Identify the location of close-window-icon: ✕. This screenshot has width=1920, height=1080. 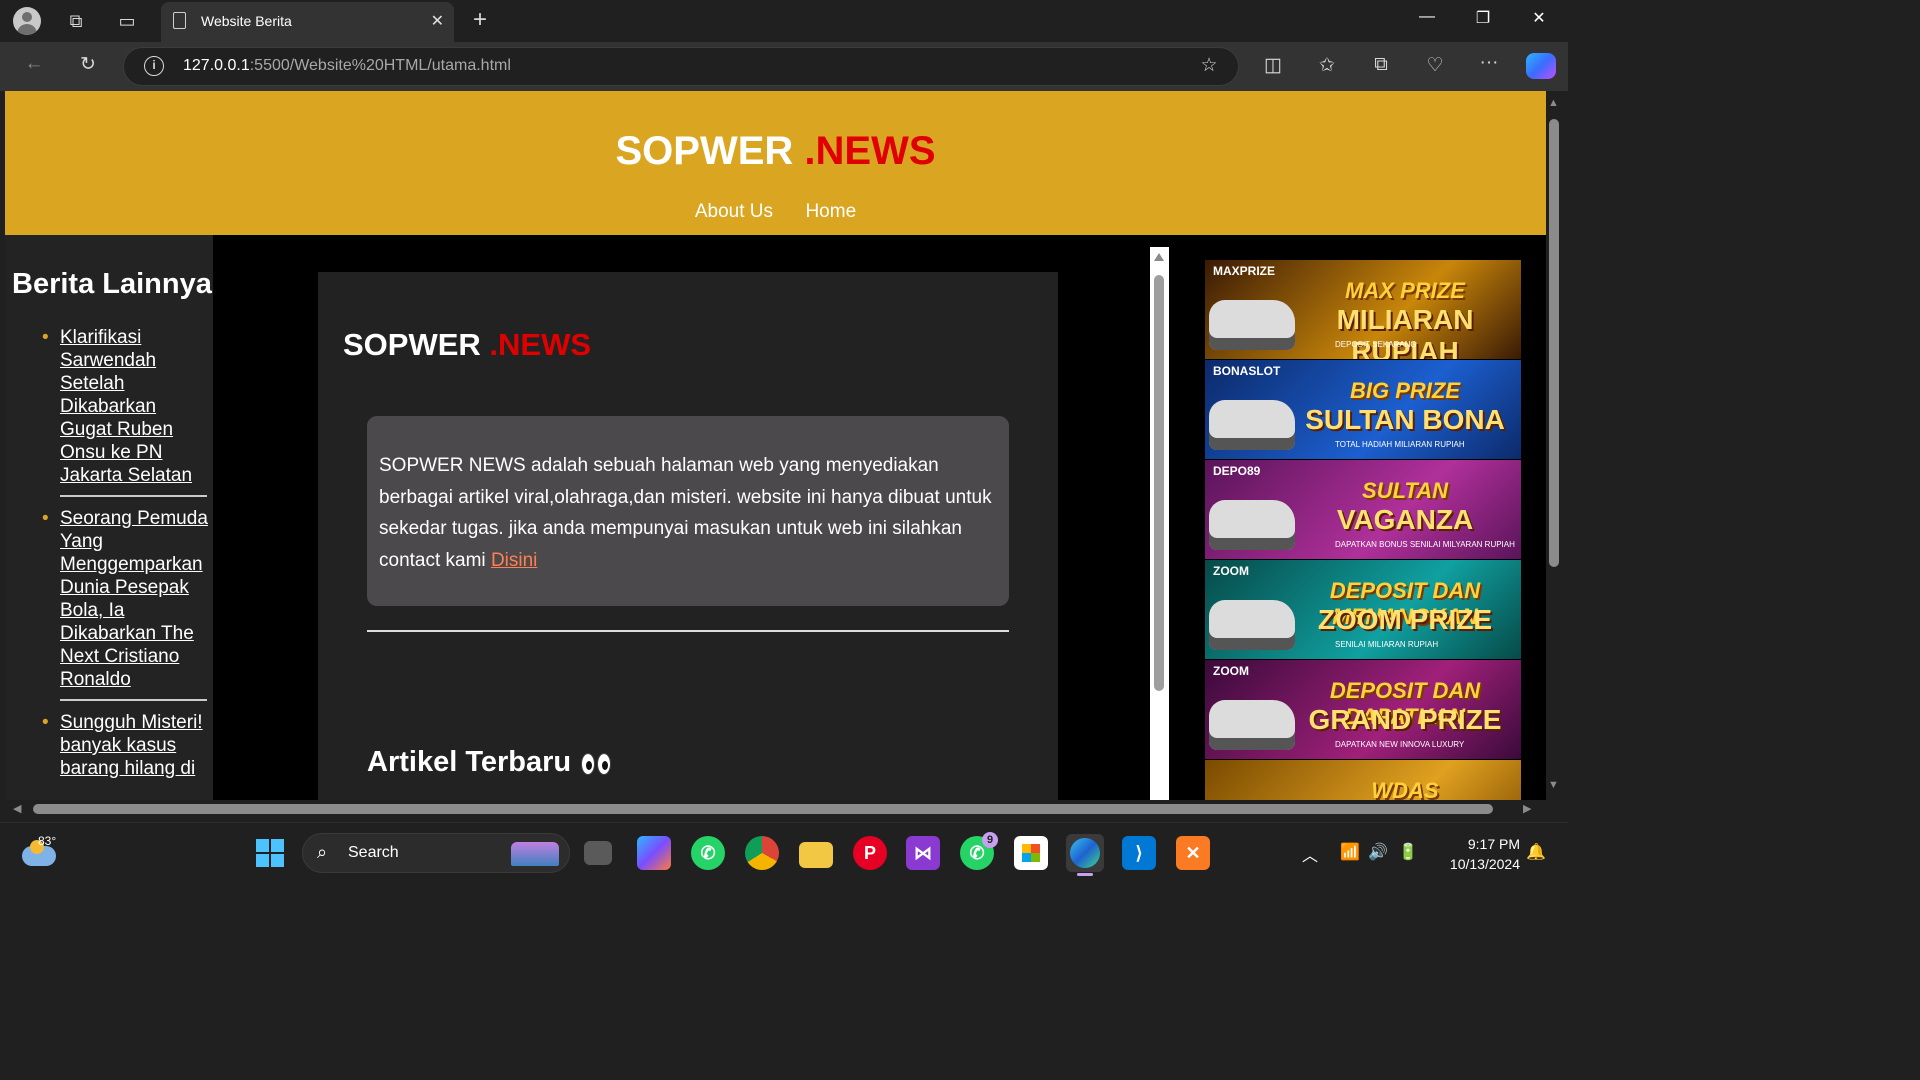
(1539, 18).